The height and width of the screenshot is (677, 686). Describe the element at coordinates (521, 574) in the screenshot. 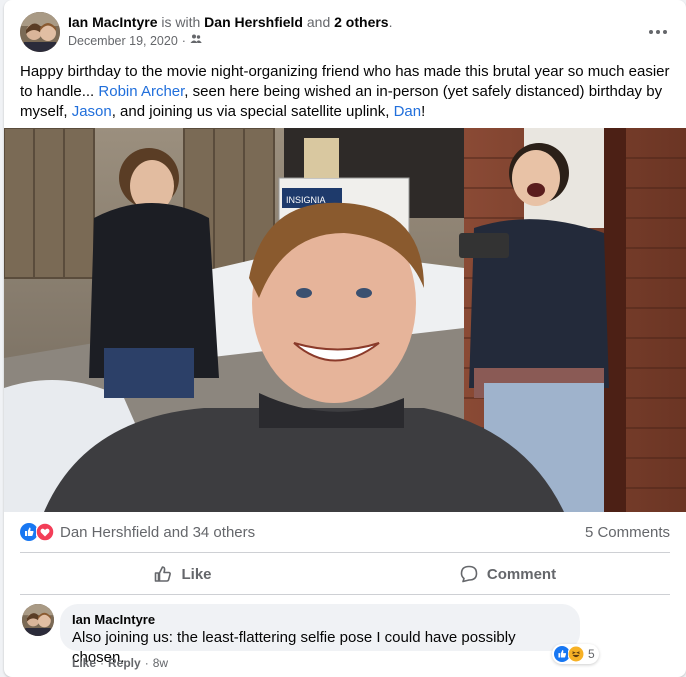

I see `comment-label: Comment` at that location.